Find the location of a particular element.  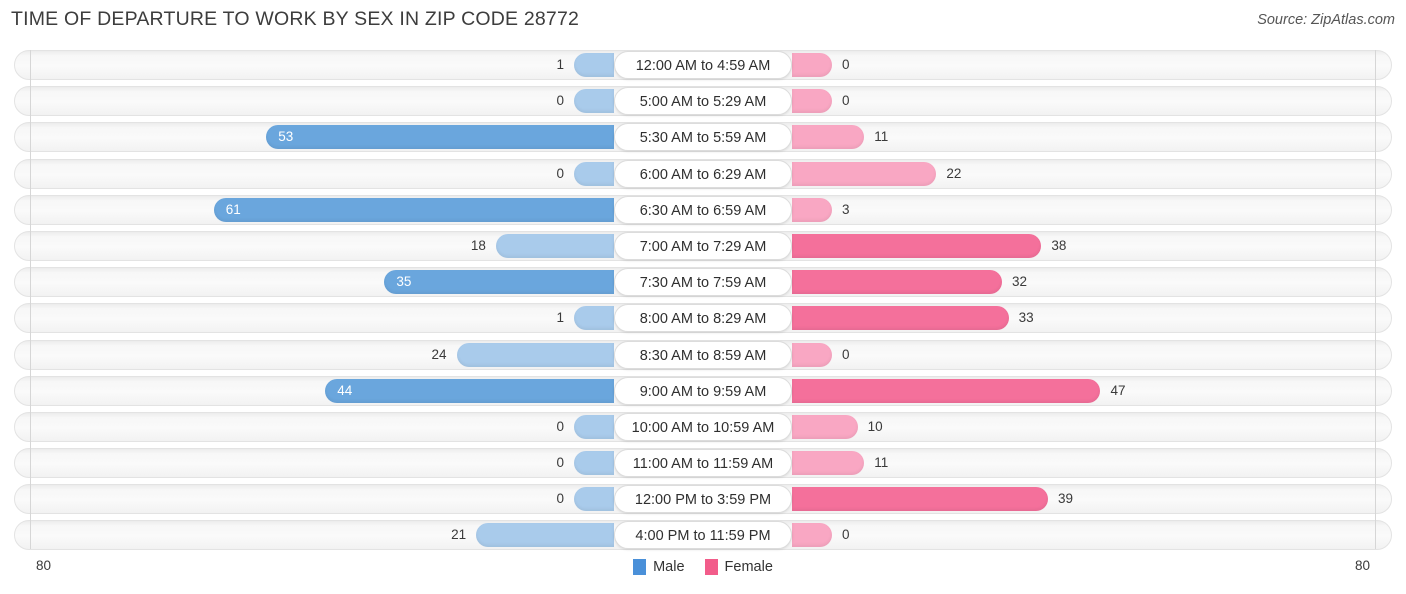

bar-value-male: 35 is located at coordinates (404, 282).